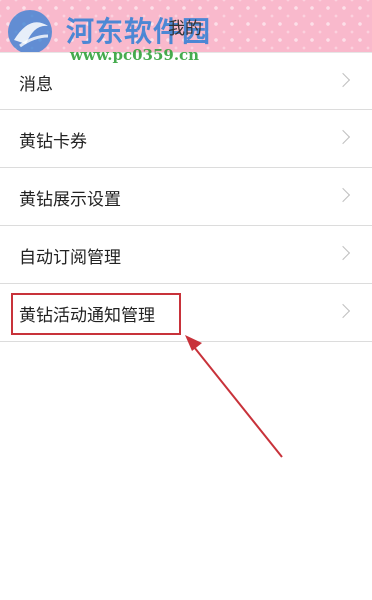 Image resolution: width=372 pixels, height=600 pixels. What do you see at coordinates (53, 142) in the screenshot?
I see `menu-item-label: 黄钻卡券` at bounding box center [53, 142].